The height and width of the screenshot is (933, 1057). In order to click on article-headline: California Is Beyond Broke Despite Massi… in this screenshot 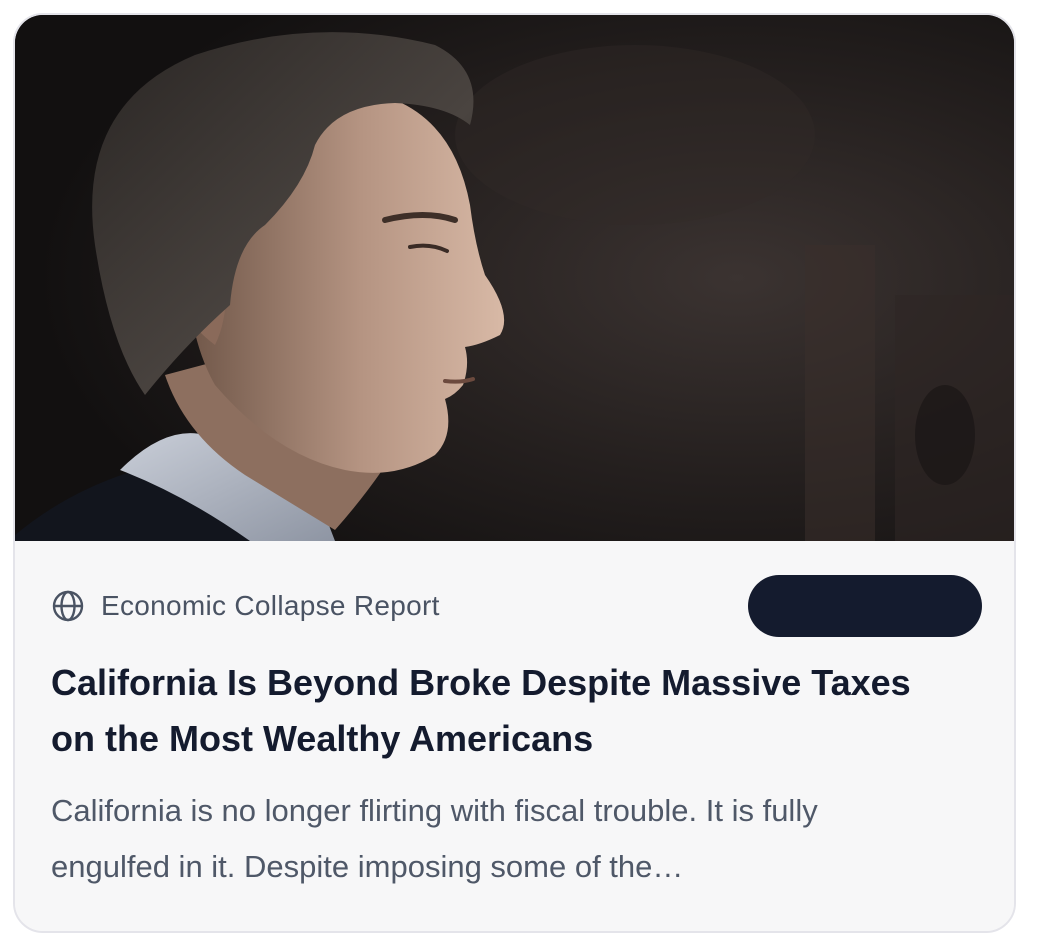, I will do `click(501, 711)`.